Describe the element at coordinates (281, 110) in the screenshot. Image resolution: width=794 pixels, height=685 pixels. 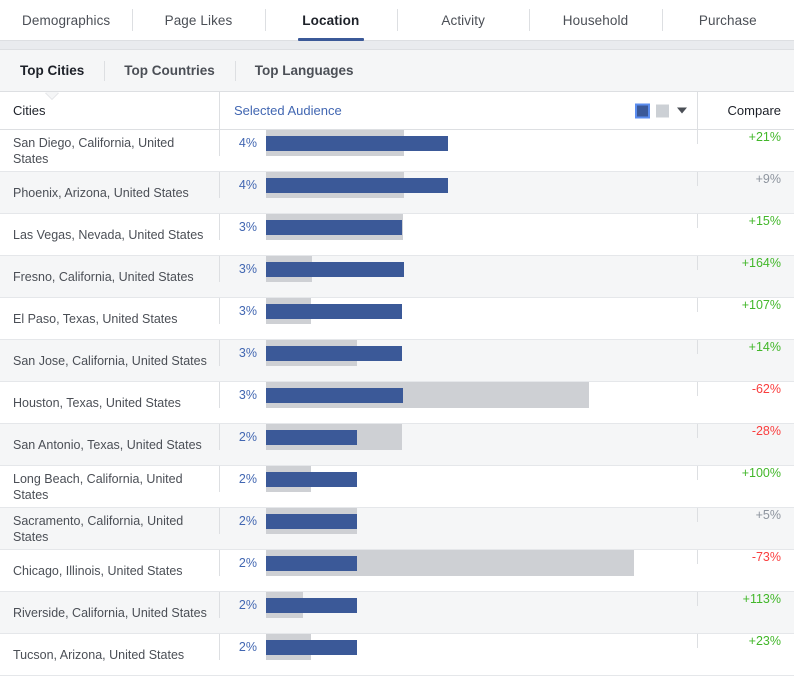
I see `selected-audience-link: Selected Audience` at that location.